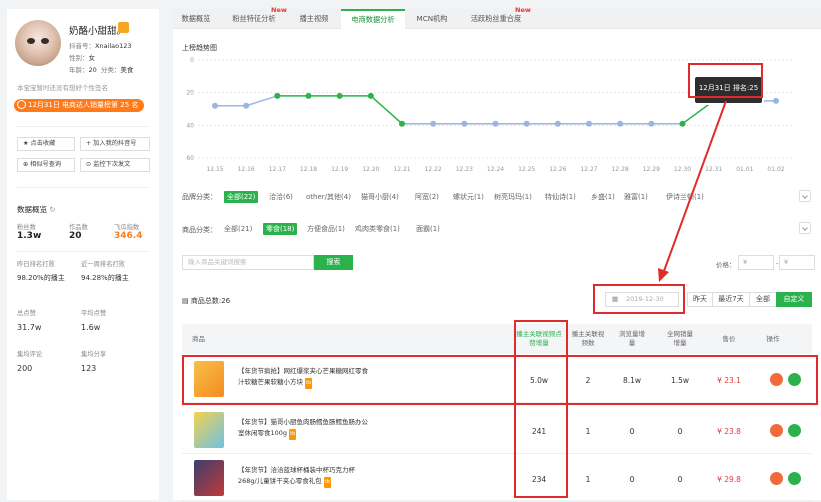 Image resolution: width=821 pixels, height=502 pixels. I want to click on age: 20, so click(92, 70).